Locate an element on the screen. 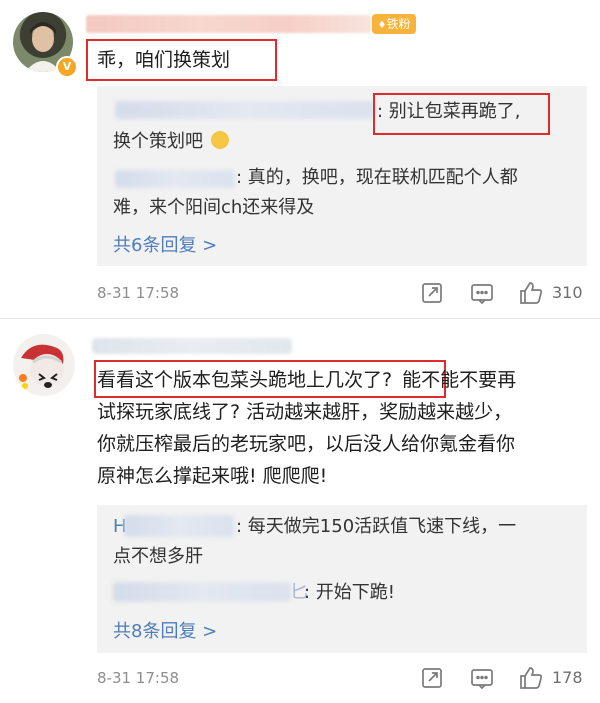 This screenshot has width=600, height=703. comment-text: 看看这个版本包菜头跪地上几次了? 能不能不要再 is located at coordinates (307, 380).